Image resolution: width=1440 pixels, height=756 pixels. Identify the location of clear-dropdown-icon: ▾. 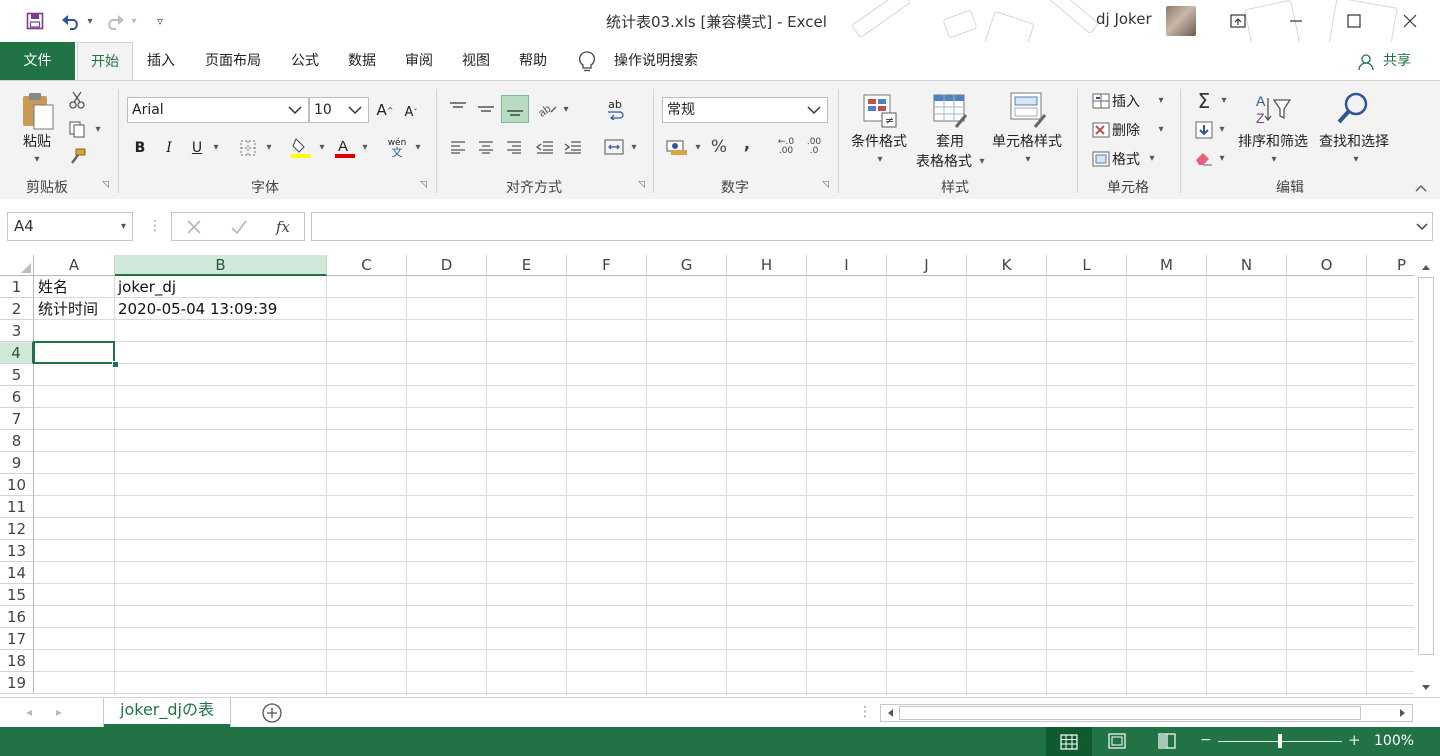
(1222, 158).